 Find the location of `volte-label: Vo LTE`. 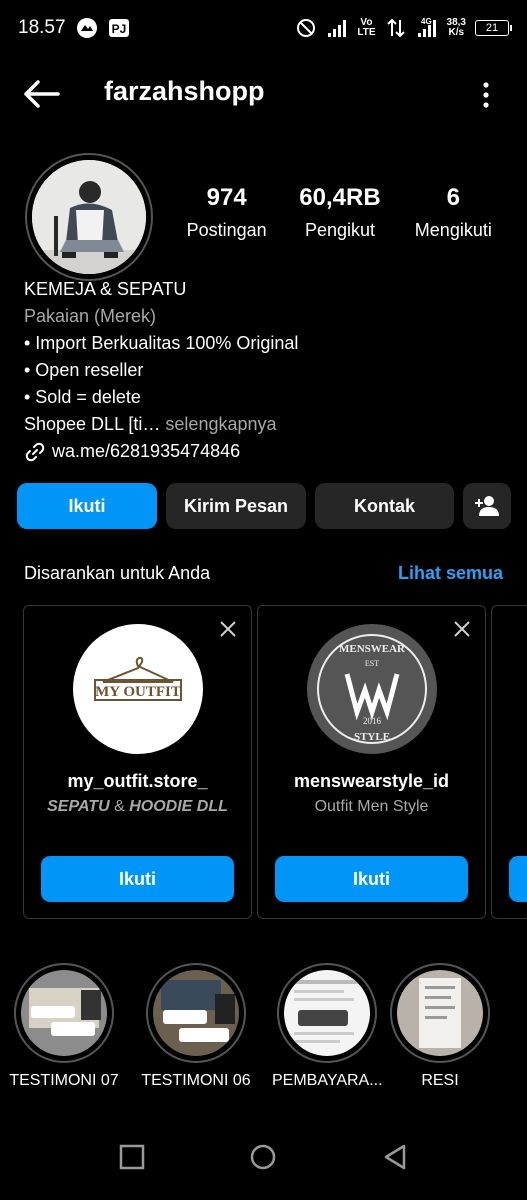

volte-label: Vo LTE is located at coordinates (366, 27).